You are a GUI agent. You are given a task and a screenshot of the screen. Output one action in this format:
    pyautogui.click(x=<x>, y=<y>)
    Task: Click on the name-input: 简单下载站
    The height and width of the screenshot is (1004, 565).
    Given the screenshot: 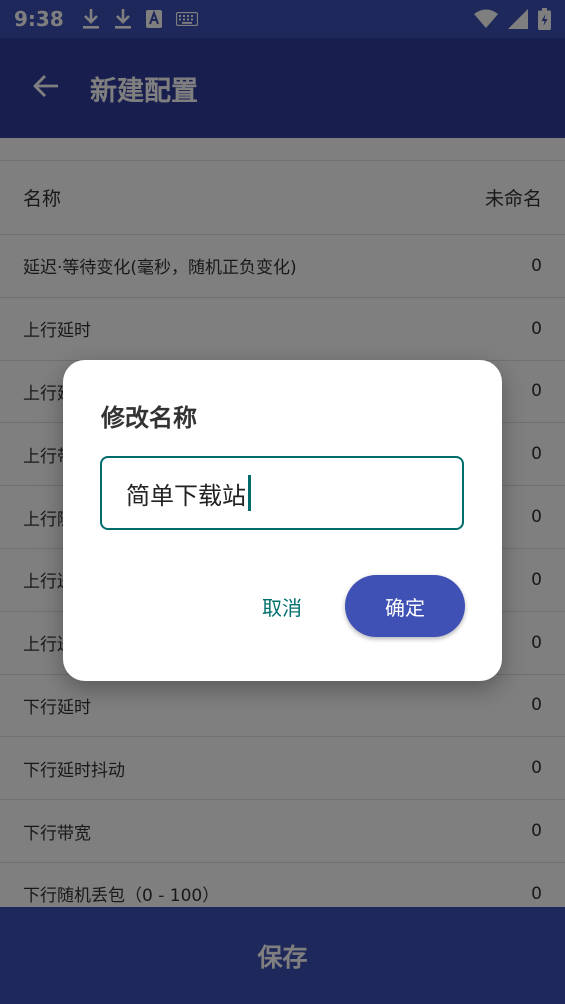 What is the action you would take?
    pyautogui.click(x=282, y=493)
    